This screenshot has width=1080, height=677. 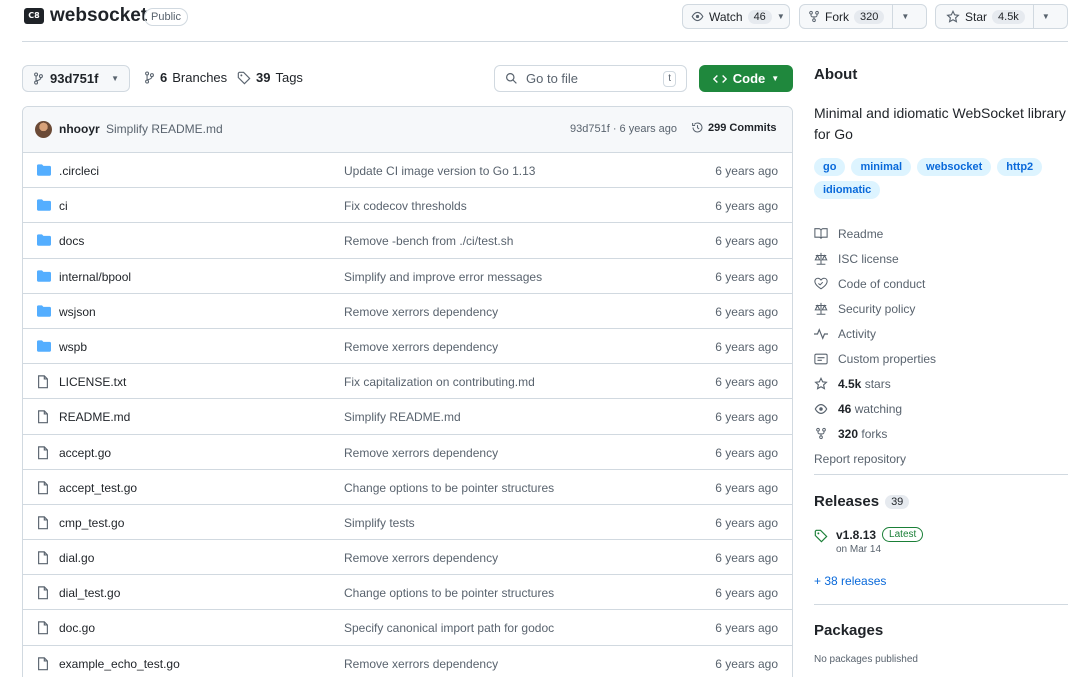 What do you see at coordinates (845, 408) in the screenshot?
I see `watching-count: 46` at bounding box center [845, 408].